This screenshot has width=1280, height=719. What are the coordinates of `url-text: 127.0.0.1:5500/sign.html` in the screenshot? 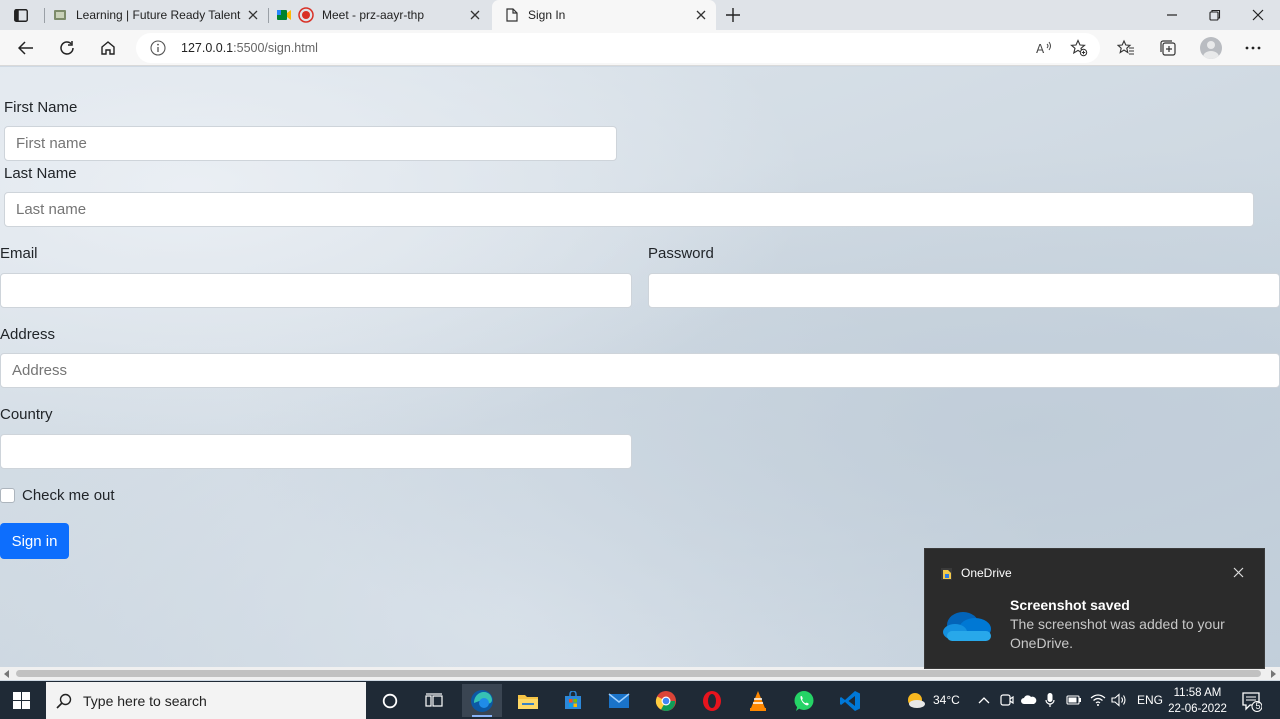 It's located at (249, 48).